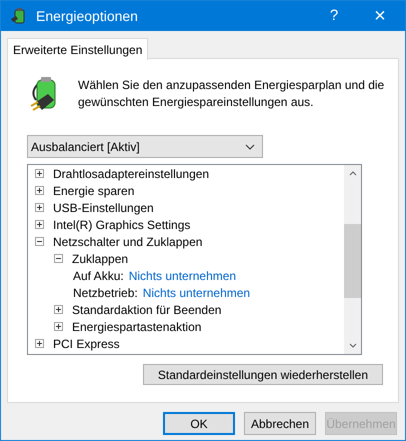 This screenshot has height=441, width=406. Describe the element at coordinates (137, 327) in the screenshot. I see `tree-item: Energiespartastenaktion` at that location.